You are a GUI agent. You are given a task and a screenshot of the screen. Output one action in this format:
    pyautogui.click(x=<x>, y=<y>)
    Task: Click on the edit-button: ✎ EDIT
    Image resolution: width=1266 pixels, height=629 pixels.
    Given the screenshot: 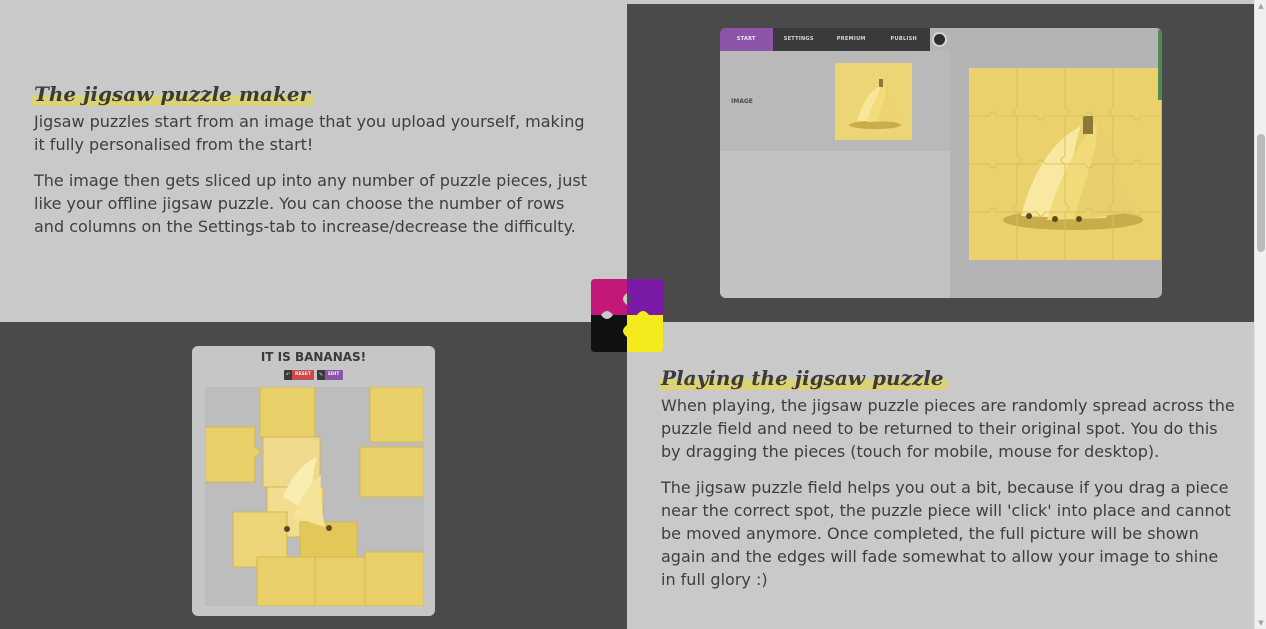 What is the action you would take?
    pyautogui.click(x=329, y=375)
    